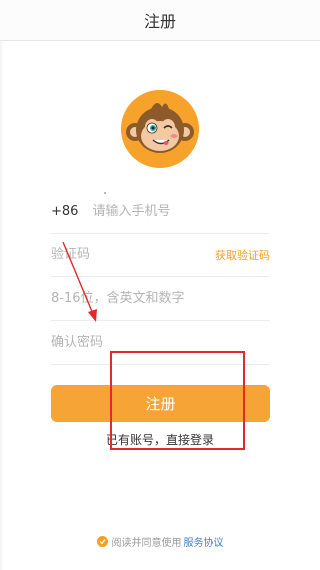  What do you see at coordinates (64, 211) in the screenshot?
I see `country-code: +86` at bounding box center [64, 211].